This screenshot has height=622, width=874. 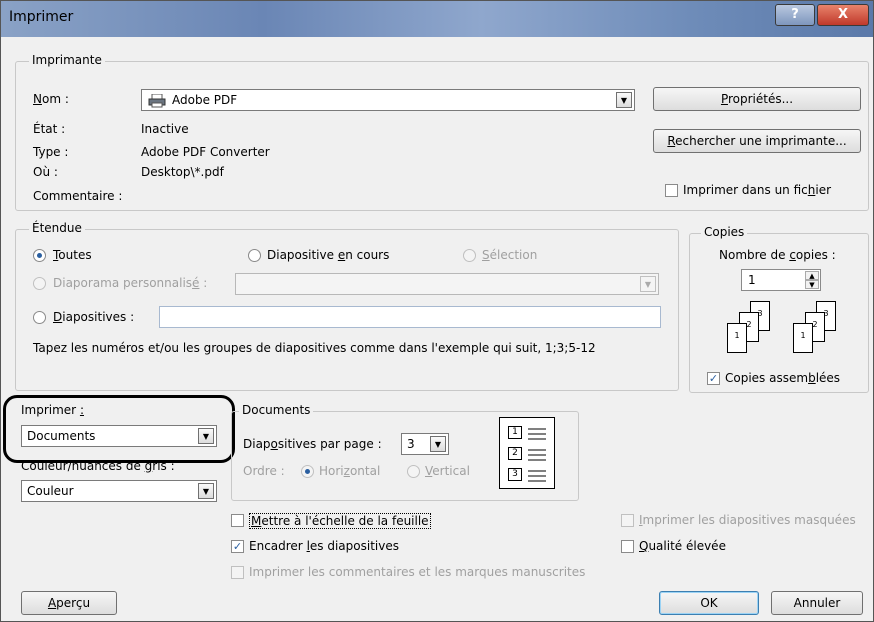 I want to click on preview-button: Aperçu, so click(x=69, y=603).